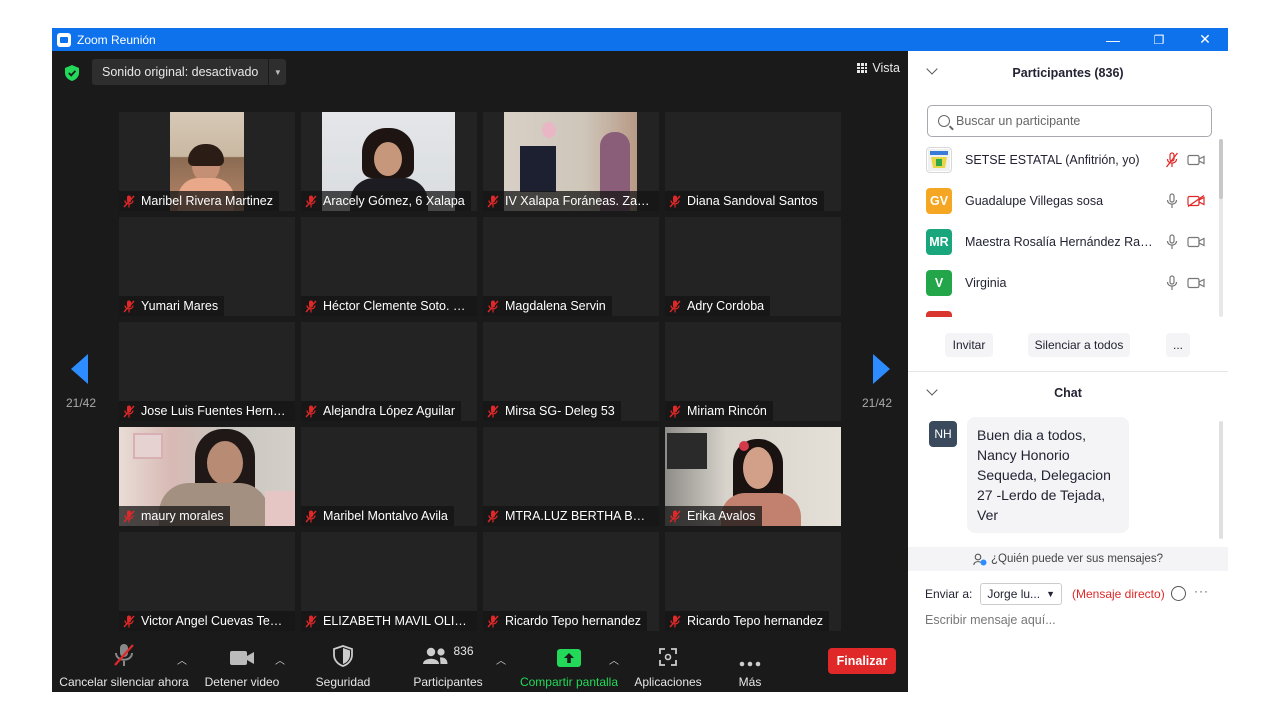 The width and height of the screenshot is (1280, 720). I want to click on share-options-chevron-icon: ︿, so click(614, 659).